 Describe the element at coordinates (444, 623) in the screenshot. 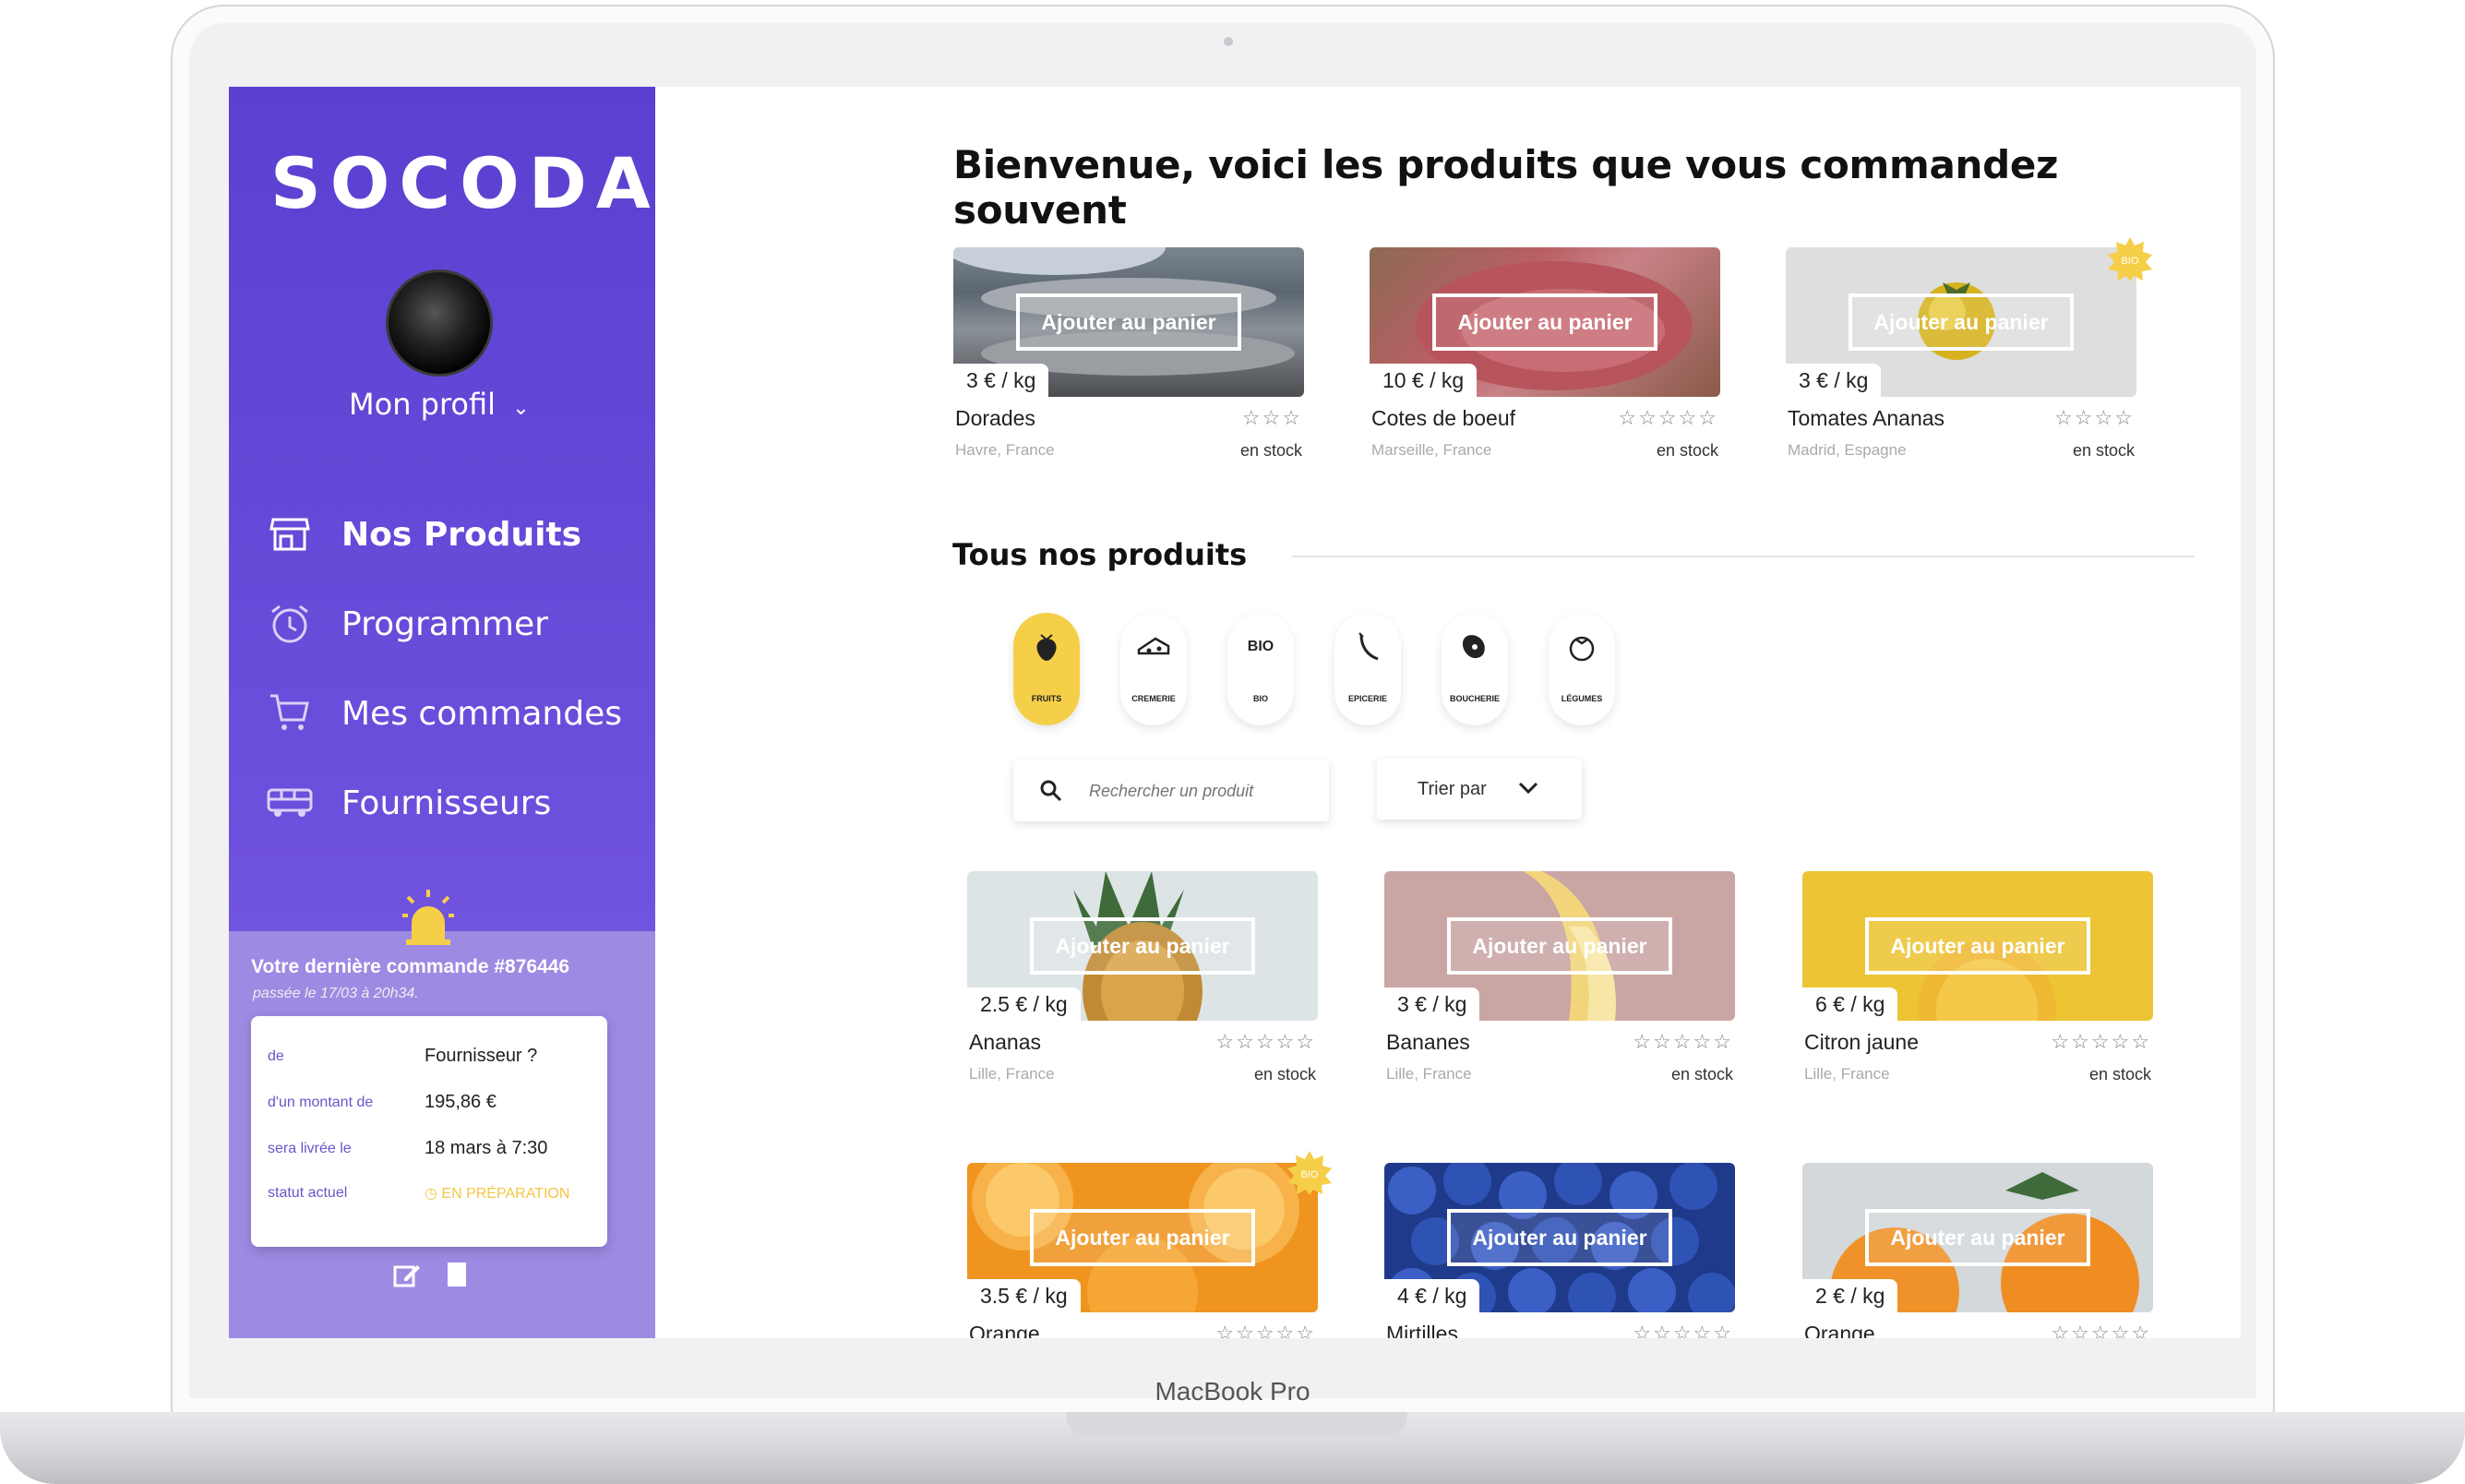

I see `nav-label: Programmer` at that location.